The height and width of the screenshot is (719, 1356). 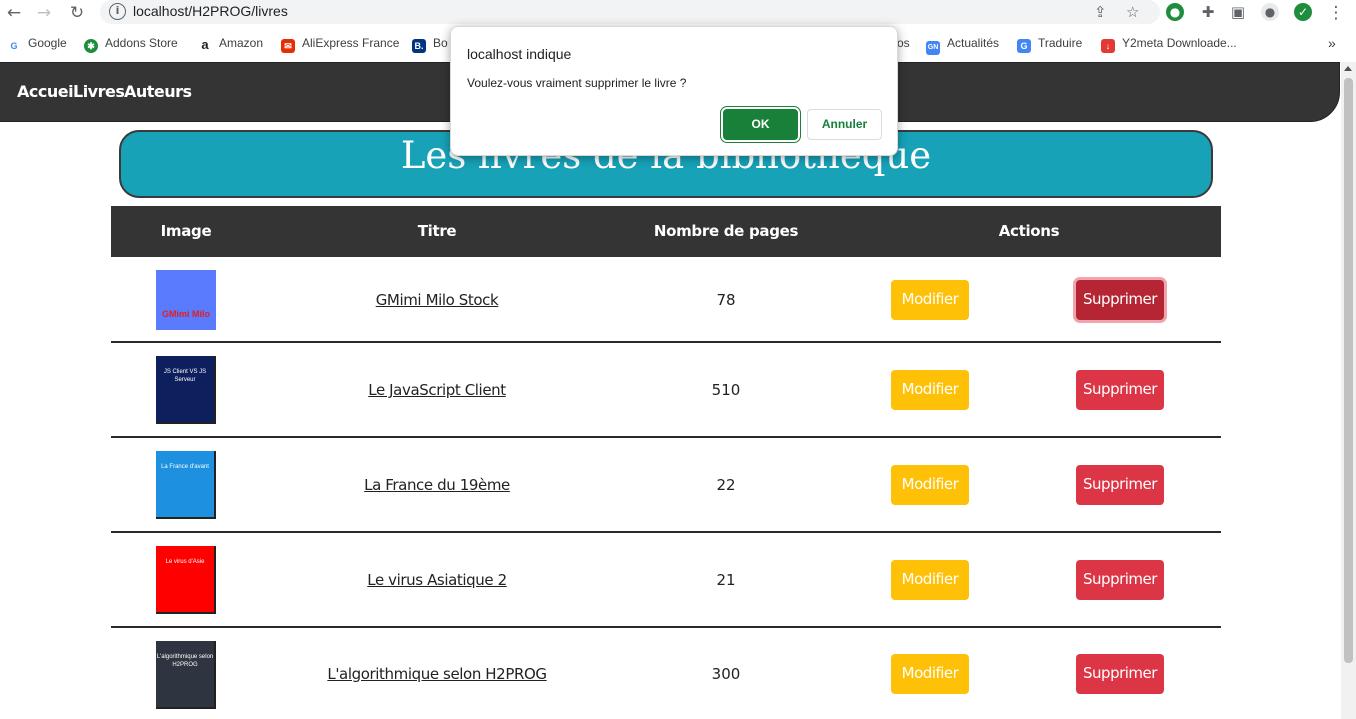 I want to click on address-bar: i localhost/H2PROG/livres ⇪ ☆, so click(x=630, y=12).